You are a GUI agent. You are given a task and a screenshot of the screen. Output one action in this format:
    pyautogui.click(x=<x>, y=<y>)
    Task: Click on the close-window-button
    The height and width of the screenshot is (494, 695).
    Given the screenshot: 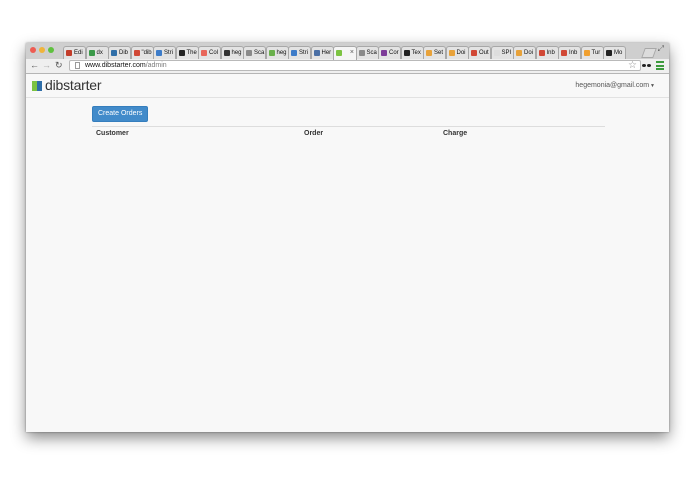 What is the action you would take?
    pyautogui.click(x=33, y=50)
    